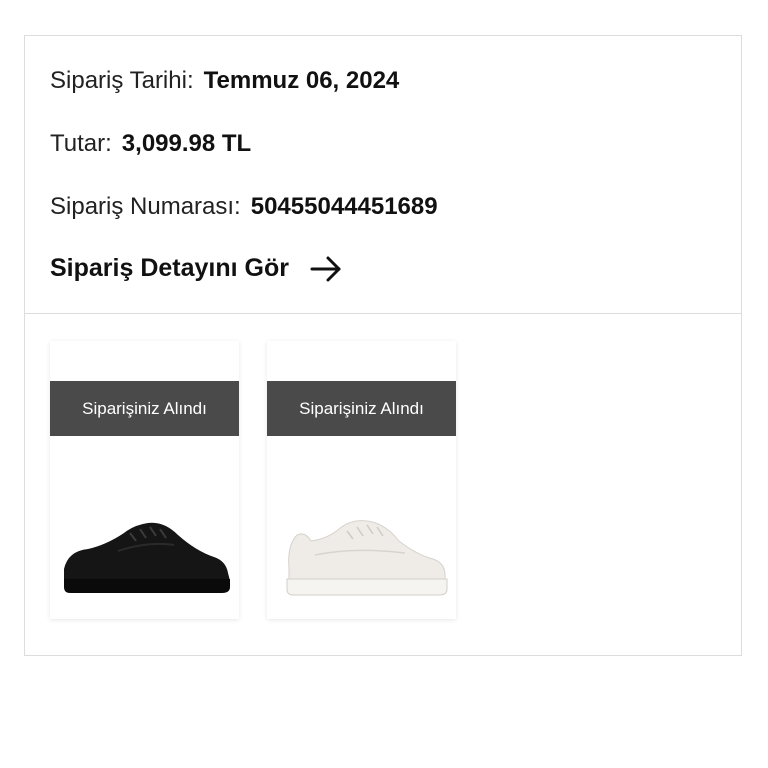 The width and height of the screenshot is (768, 768). I want to click on order-date-row: Sipariş Tarihi: Temmuz 06, 2024, so click(224, 81).